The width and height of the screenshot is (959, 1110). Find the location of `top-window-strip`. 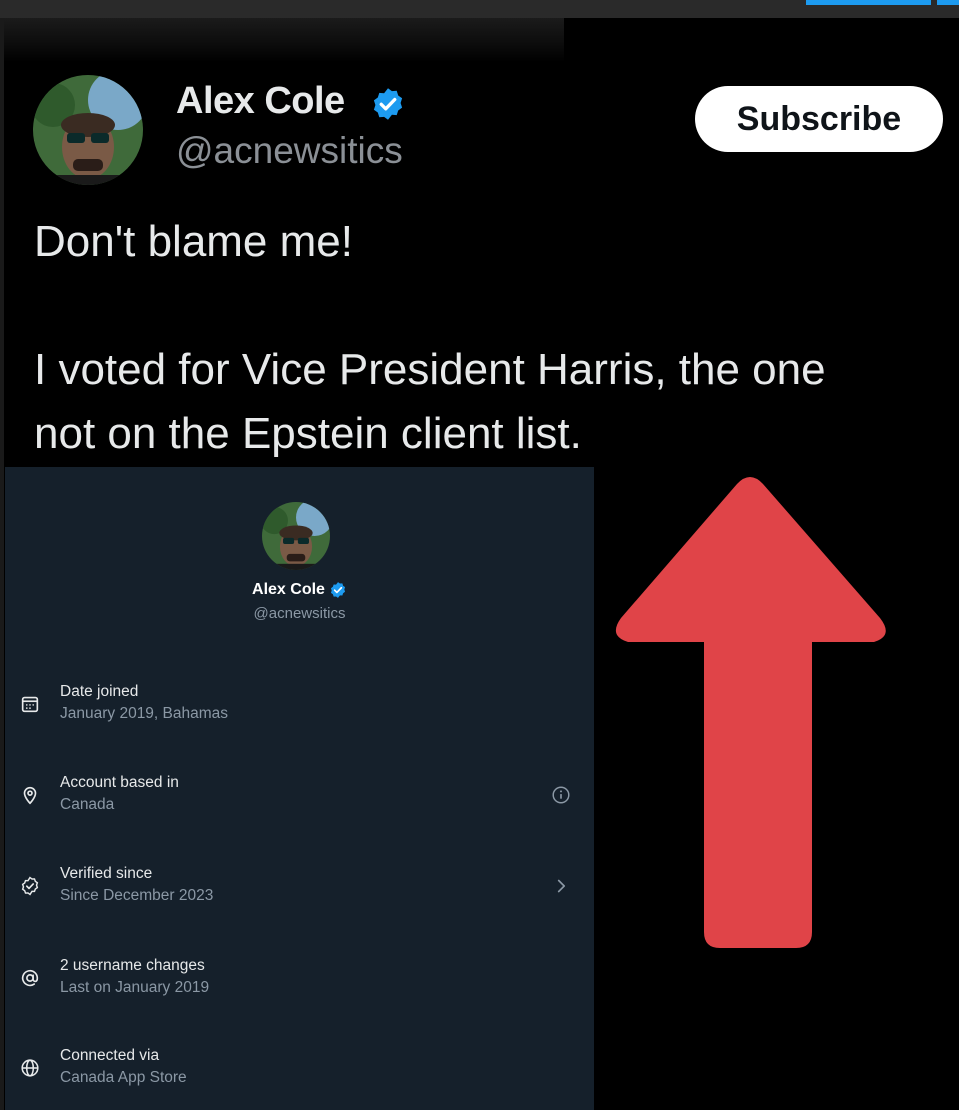

top-window-strip is located at coordinates (479, 9).